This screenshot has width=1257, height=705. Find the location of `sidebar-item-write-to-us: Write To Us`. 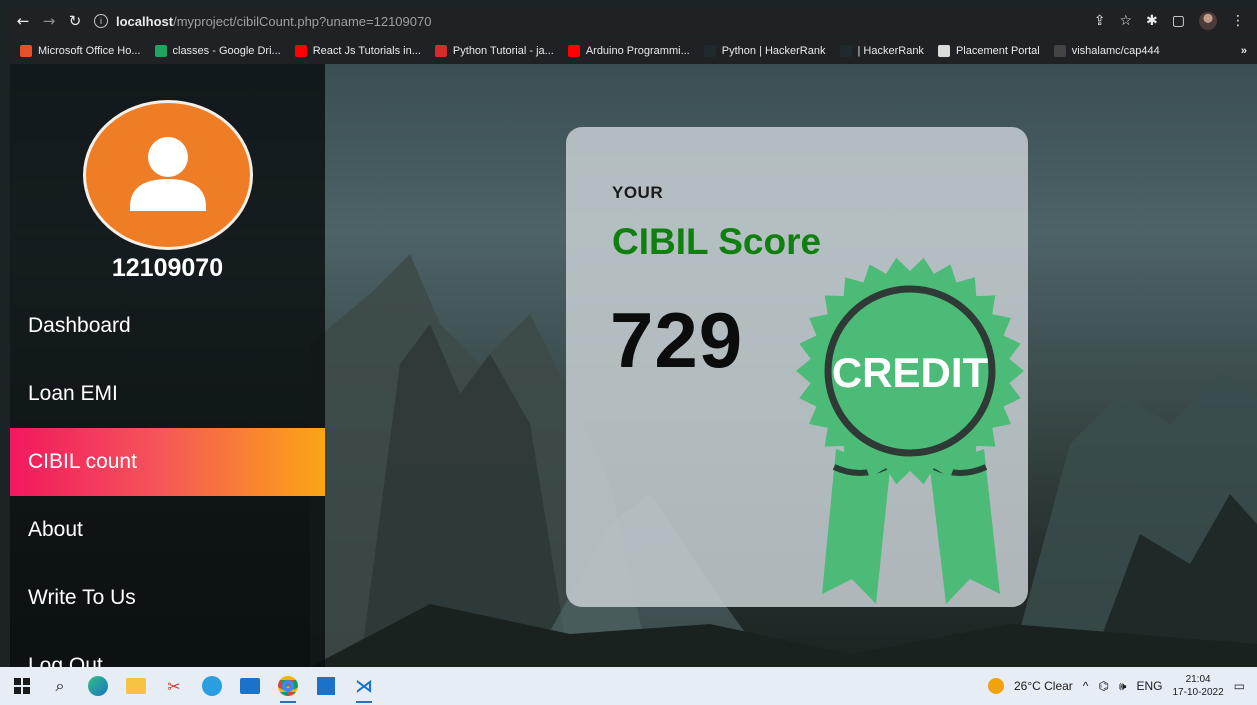

sidebar-item-write-to-us: Write To Us is located at coordinates (167, 598).